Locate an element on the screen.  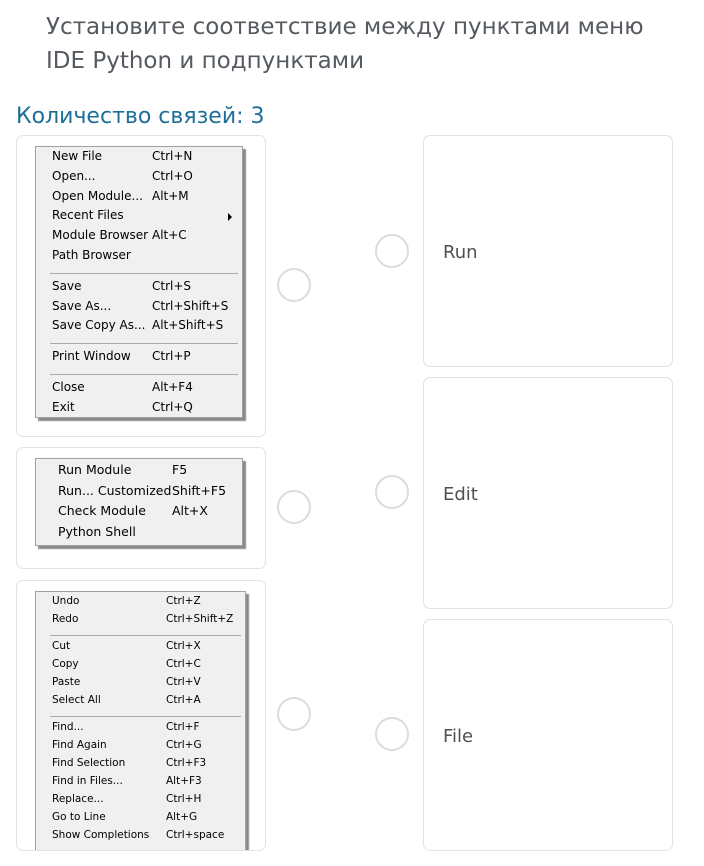
menu-item: Recent Files is located at coordinates (139, 218).